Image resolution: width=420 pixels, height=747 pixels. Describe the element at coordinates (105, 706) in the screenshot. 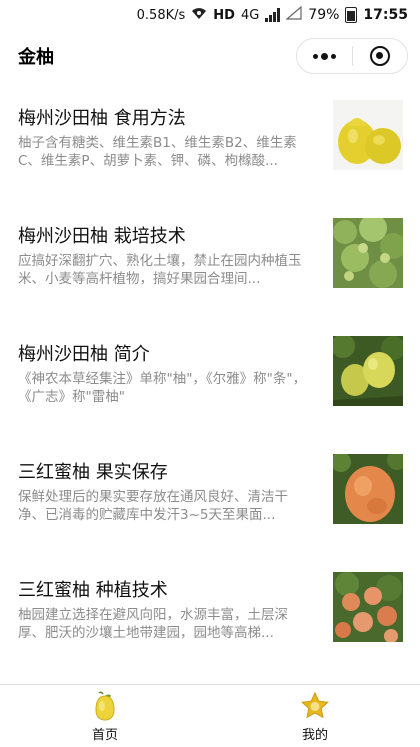

I see `pomelo-icon` at that location.